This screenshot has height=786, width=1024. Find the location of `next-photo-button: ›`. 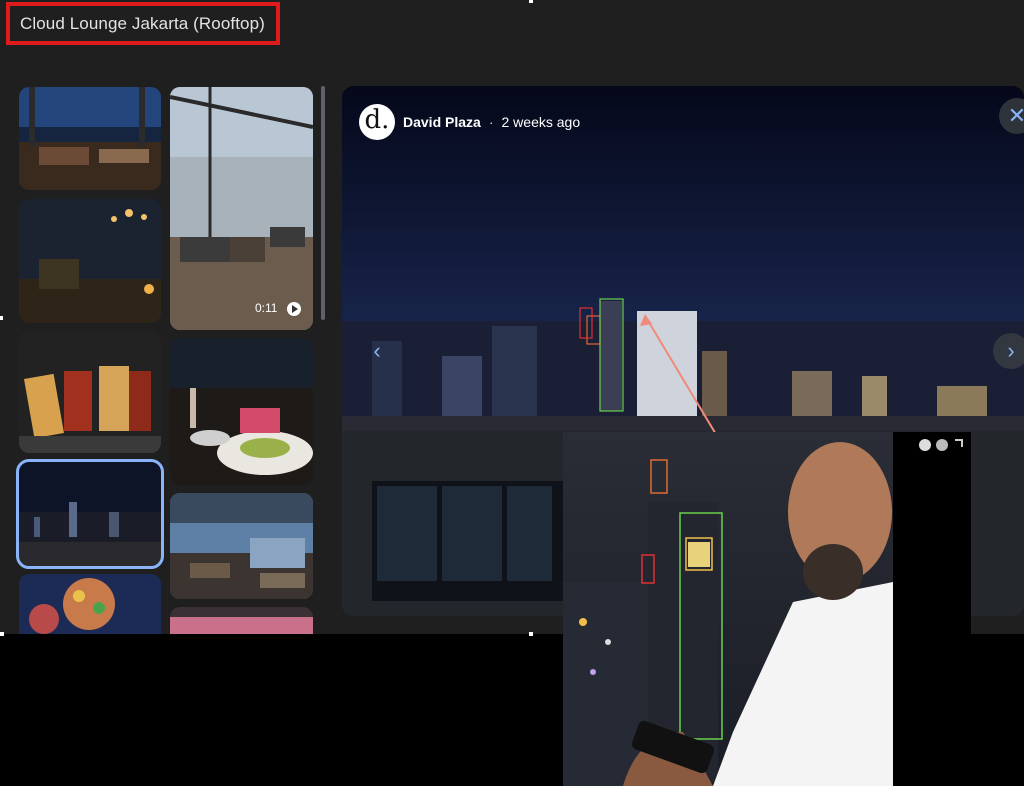

next-photo-button: › is located at coordinates (1008, 351).